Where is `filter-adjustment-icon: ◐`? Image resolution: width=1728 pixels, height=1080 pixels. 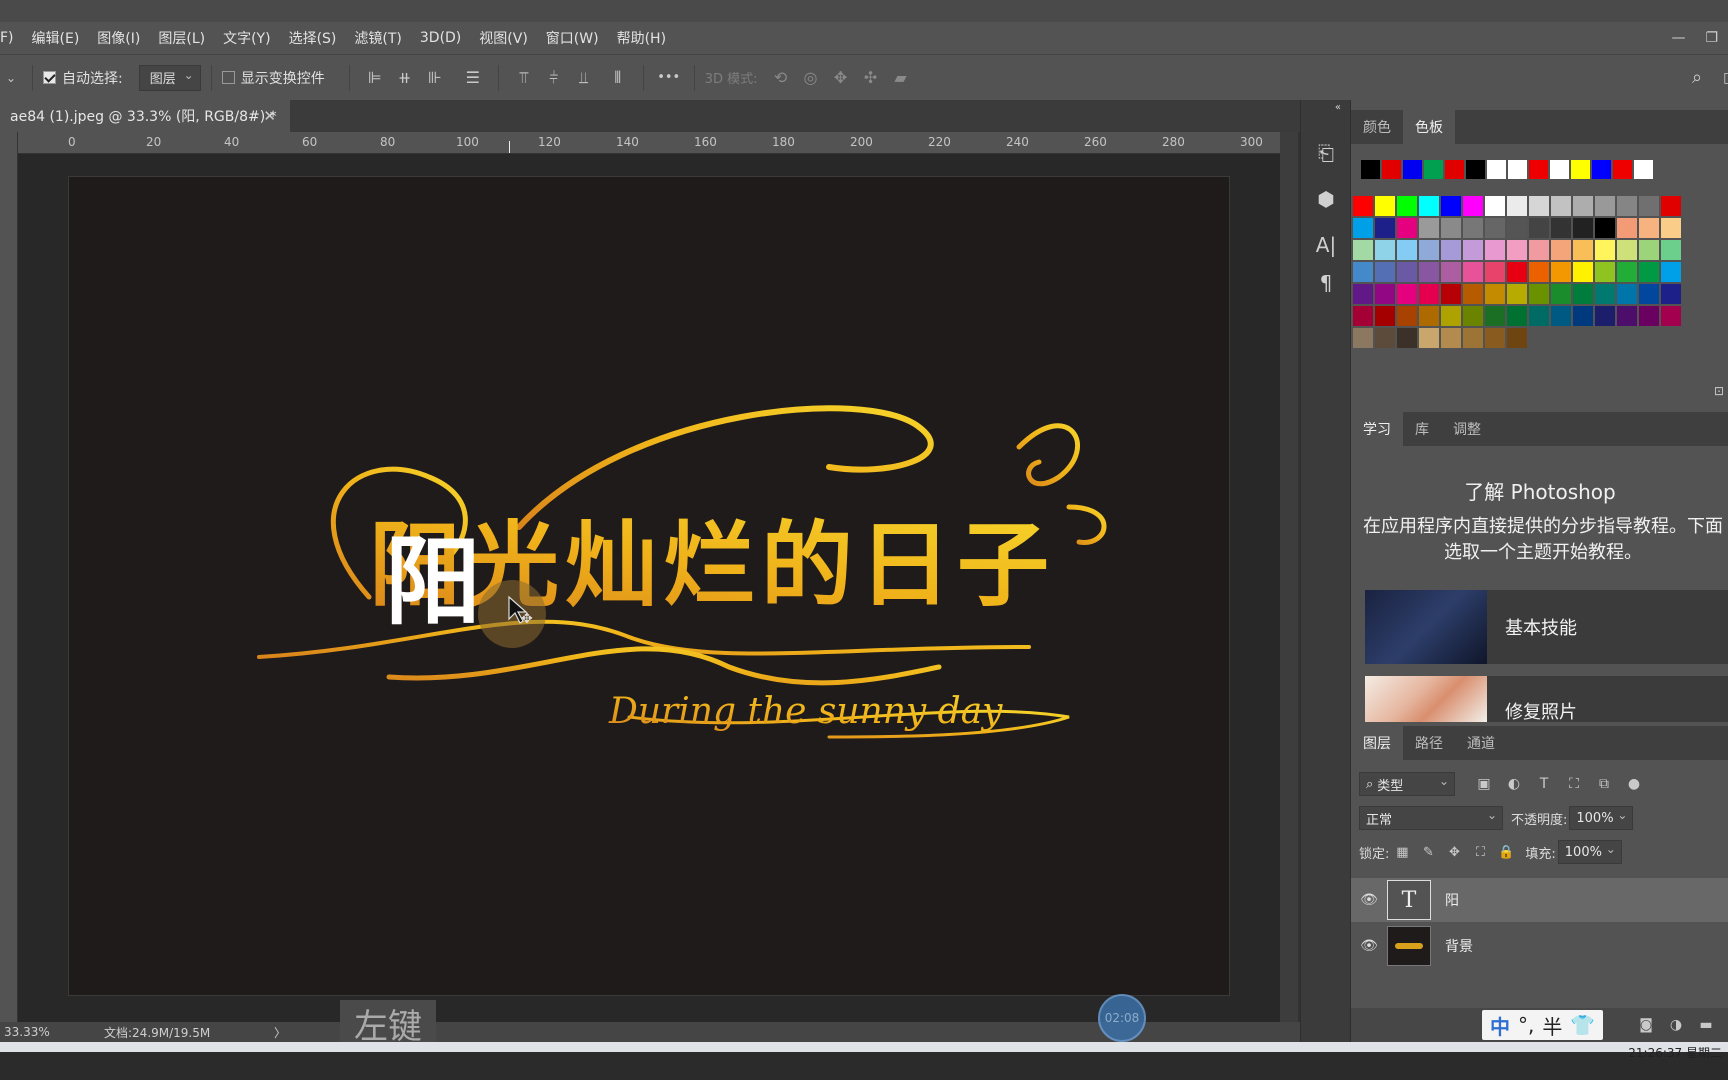
filter-adjustment-icon: ◐ is located at coordinates (1514, 784).